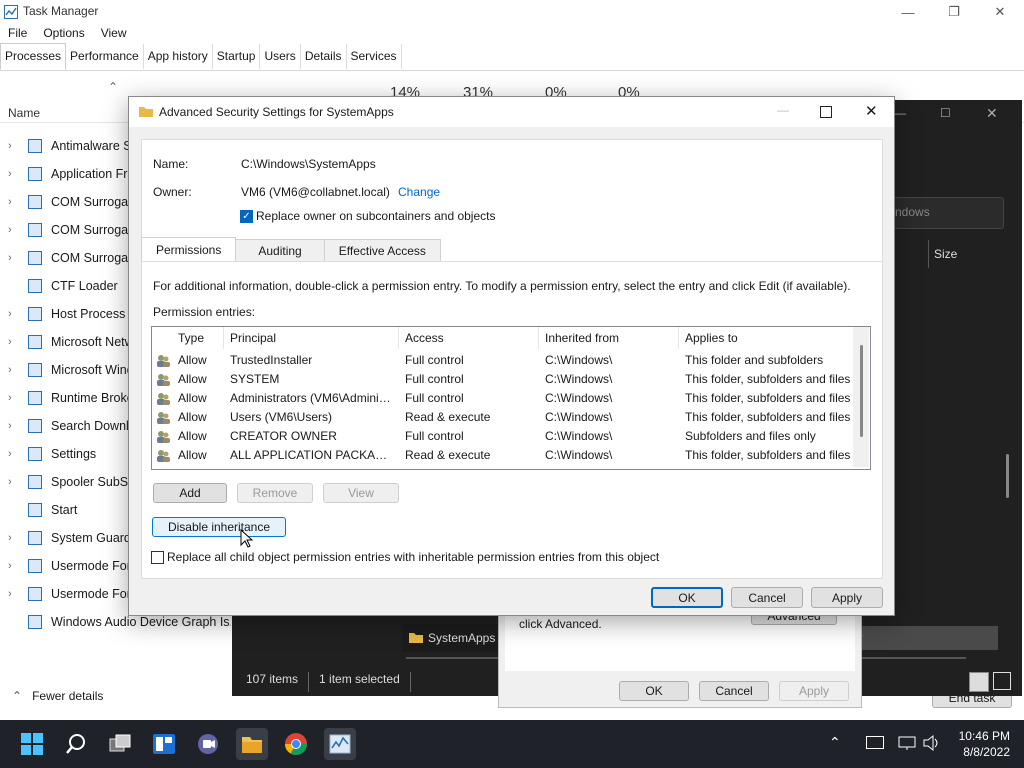  What do you see at coordinates (907, 743) in the screenshot?
I see `network-icon` at bounding box center [907, 743].